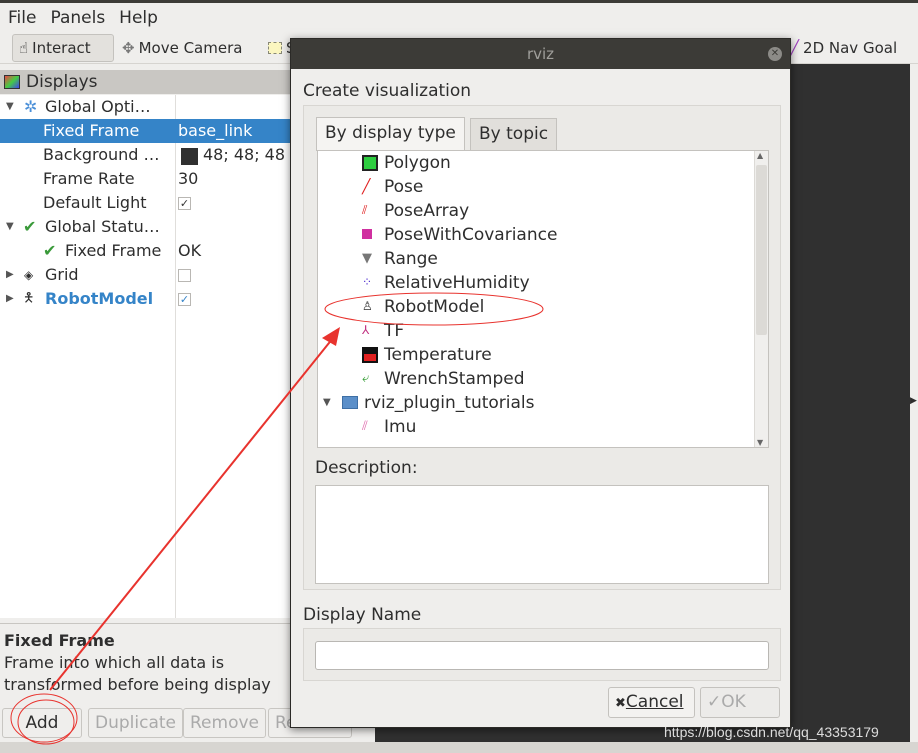 The height and width of the screenshot is (753, 918). What do you see at coordinates (190, 250) in the screenshot?
I see `row-value: OK` at bounding box center [190, 250].